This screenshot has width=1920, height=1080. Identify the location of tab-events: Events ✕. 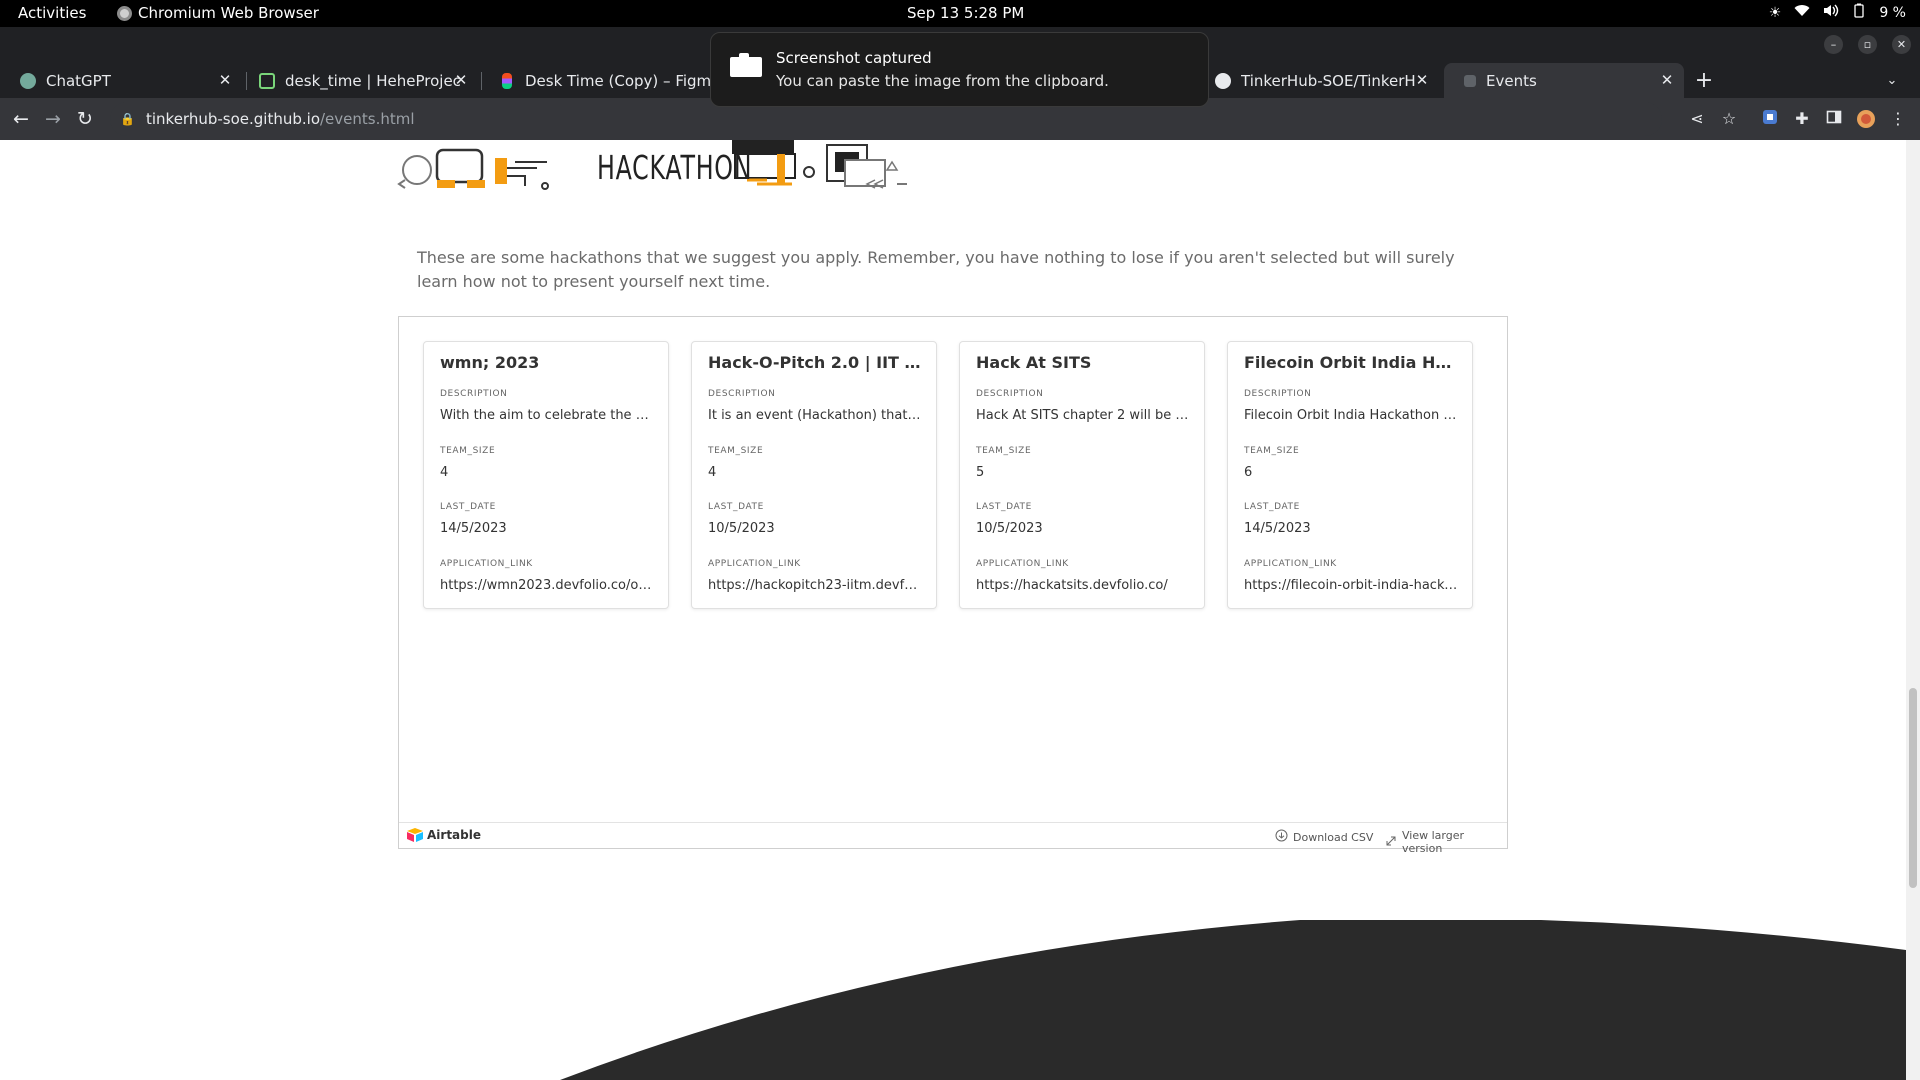
(1564, 80).